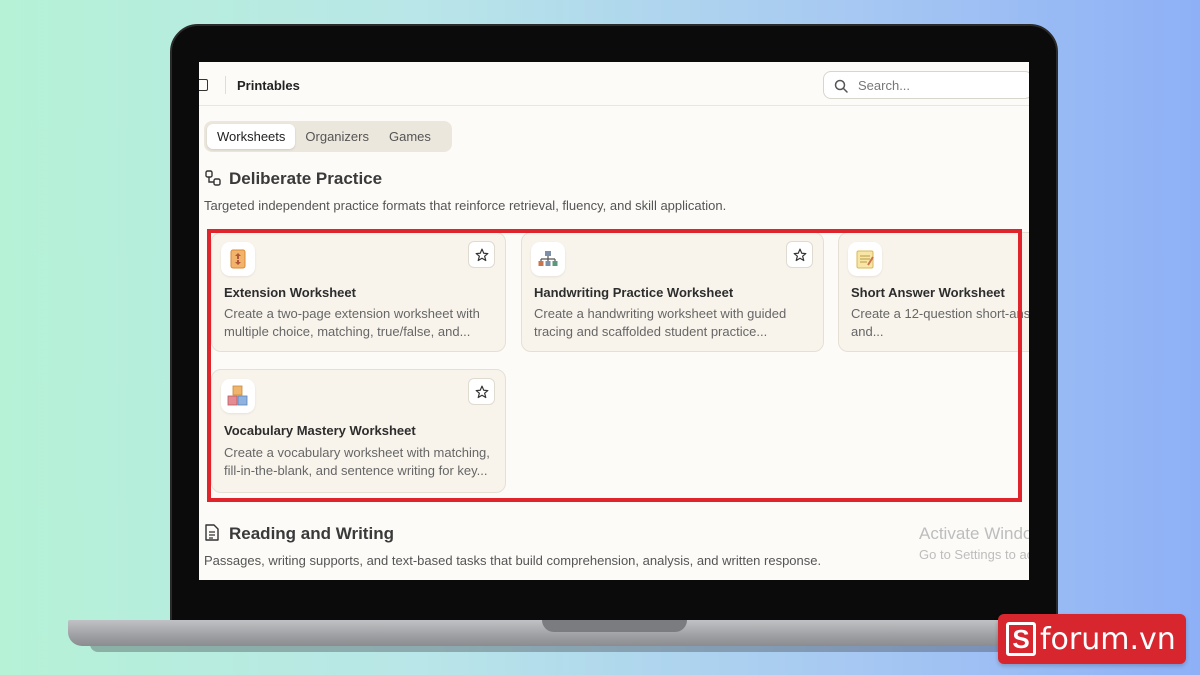  I want to click on section-title-reading-and-writing: Reading and Writing, so click(311, 533).